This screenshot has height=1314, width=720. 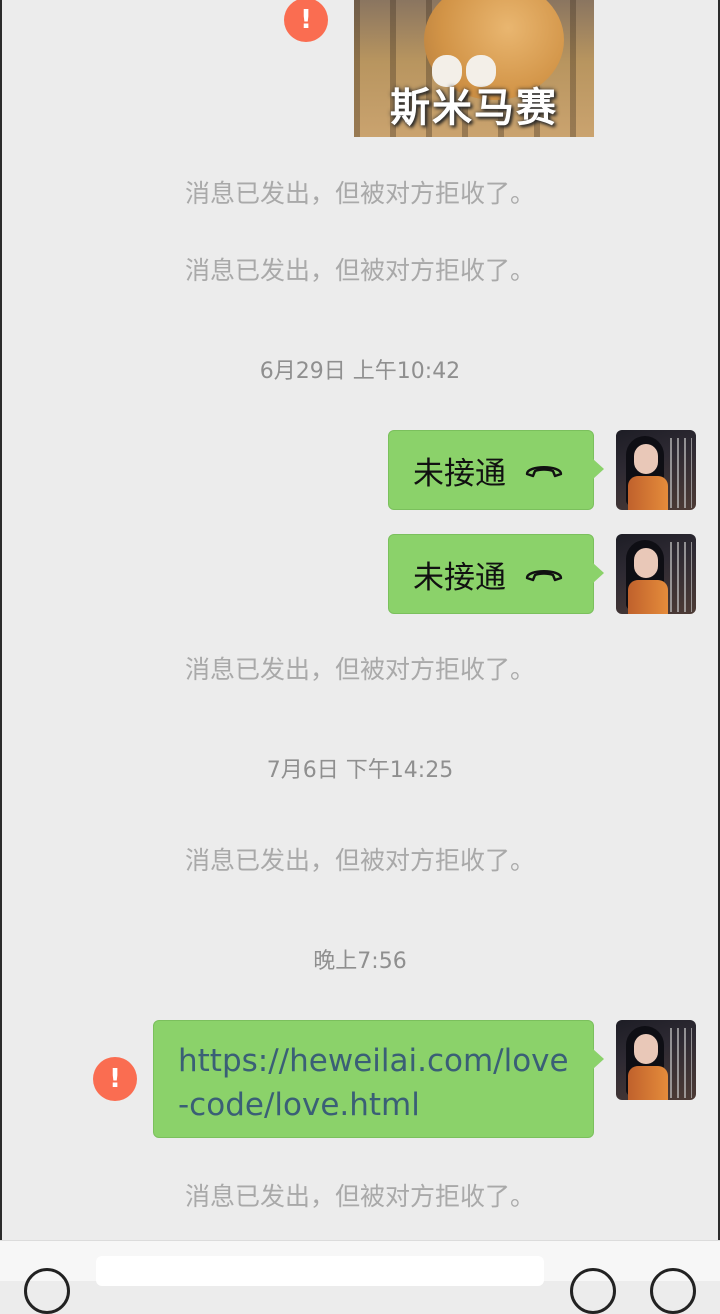 What do you see at coordinates (360, 371) in the screenshot?
I see `timestamp: 6月29日 上午10:42` at bounding box center [360, 371].